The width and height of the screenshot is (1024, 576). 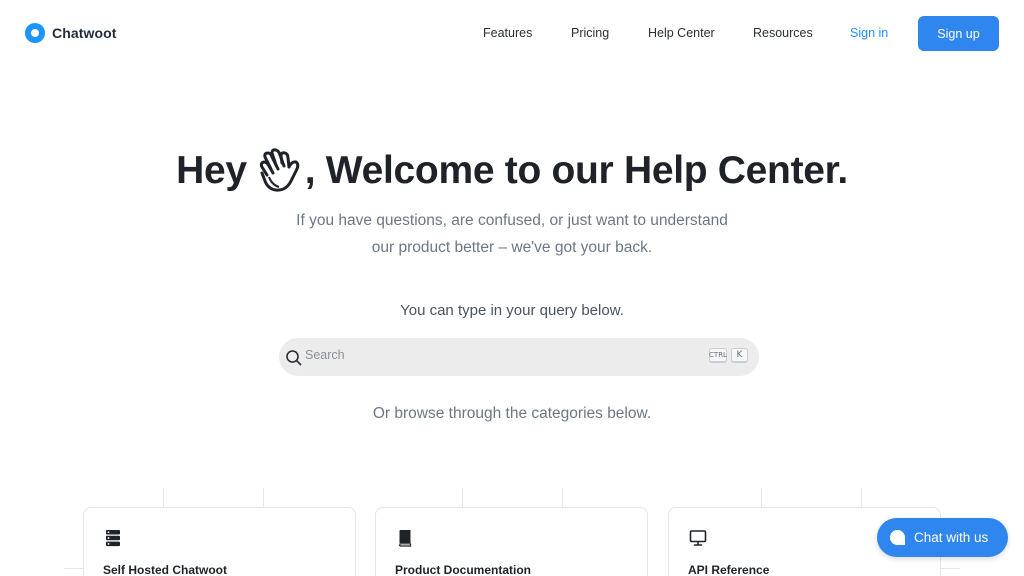 What do you see at coordinates (512, 413) in the screenshot?
I see `browse-hint: Or browse through the categories below.` at bounding box center [512, 413].